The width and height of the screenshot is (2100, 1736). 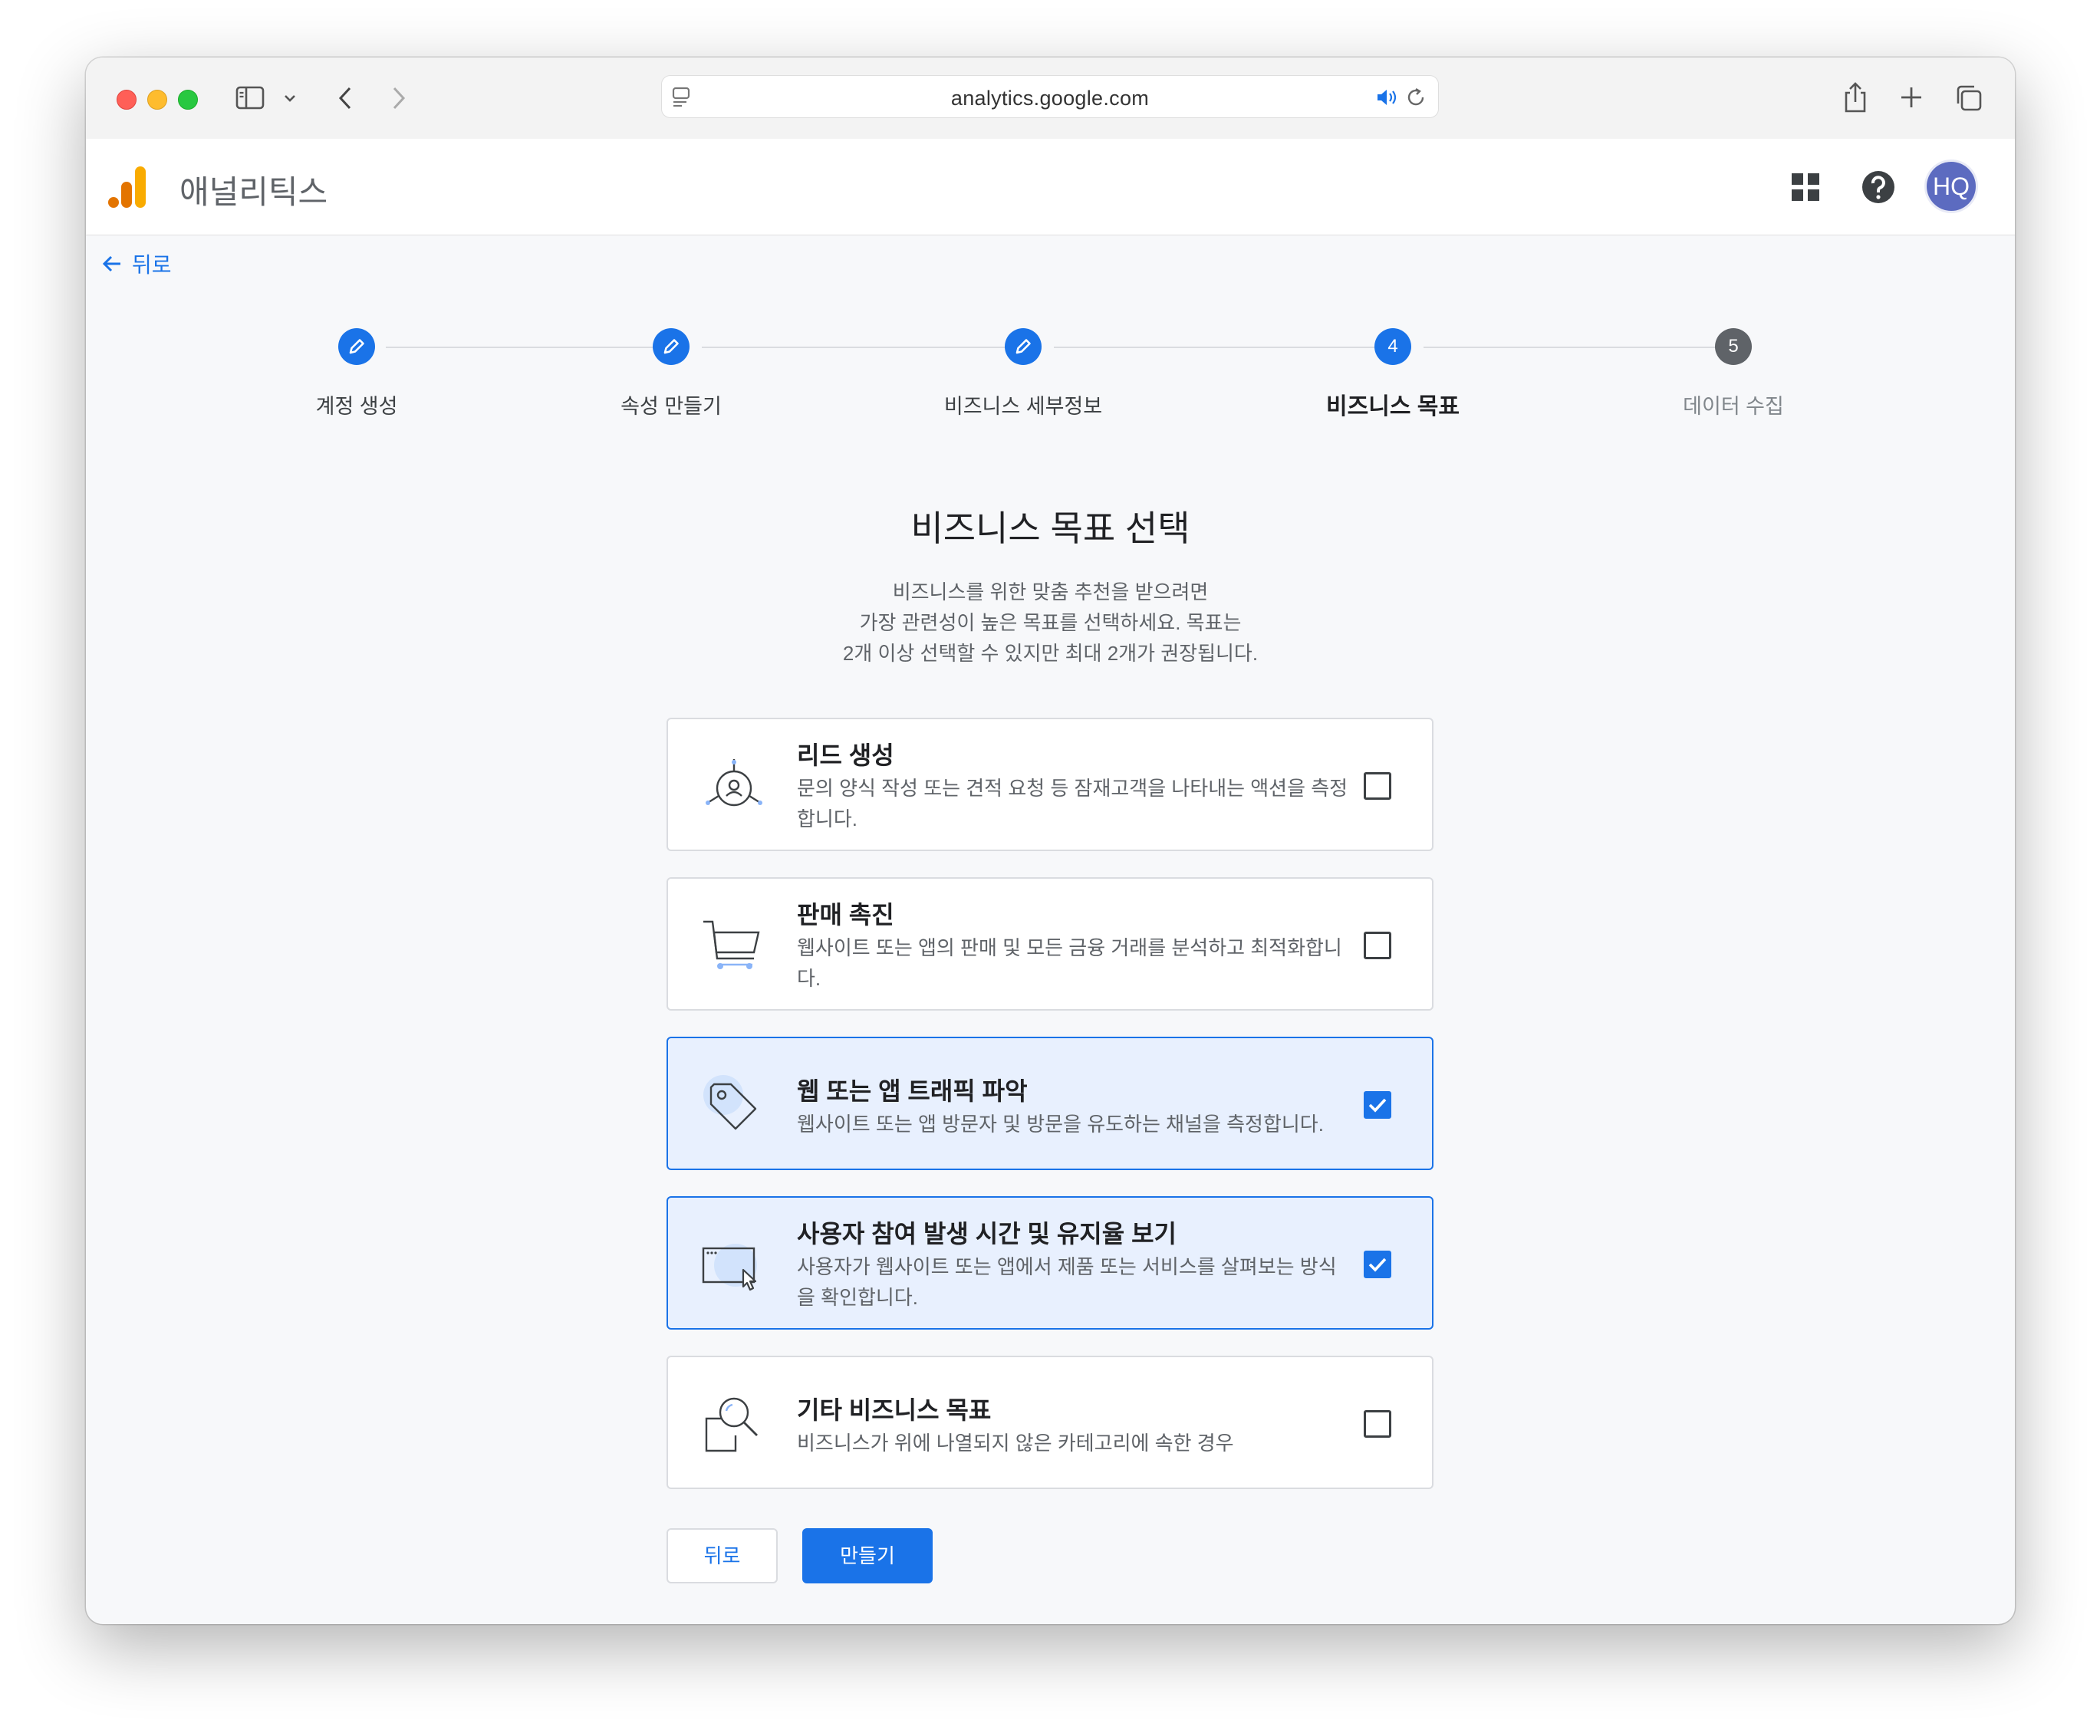 I want to click on goal-option-other: 기타 비즈니스 목표 비즈니스가 위에 나열되지 않은 카테고리에 속한 경우, so click(x=1050, y=1422).